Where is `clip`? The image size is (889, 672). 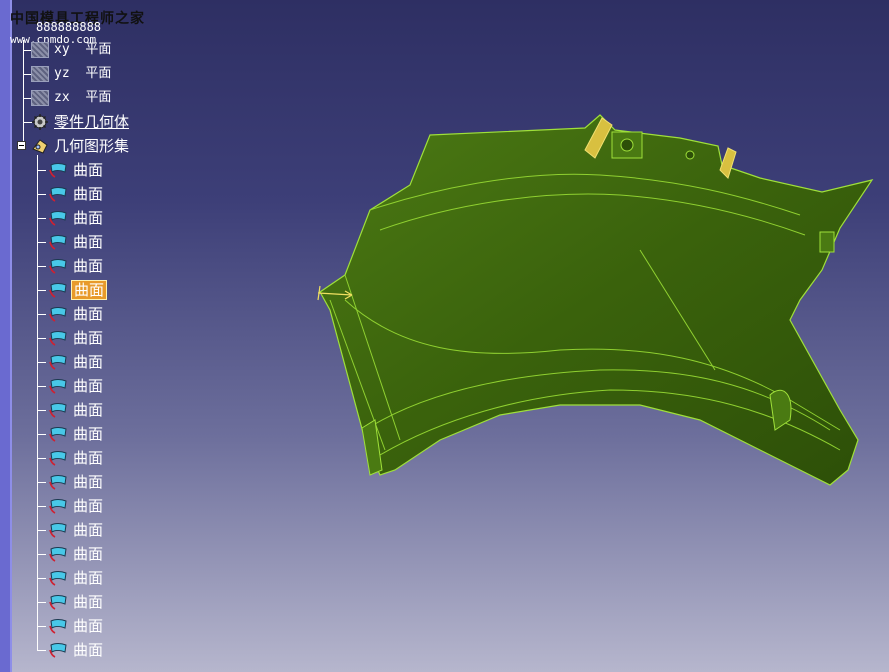 clip is located at coordinates (827, 242).